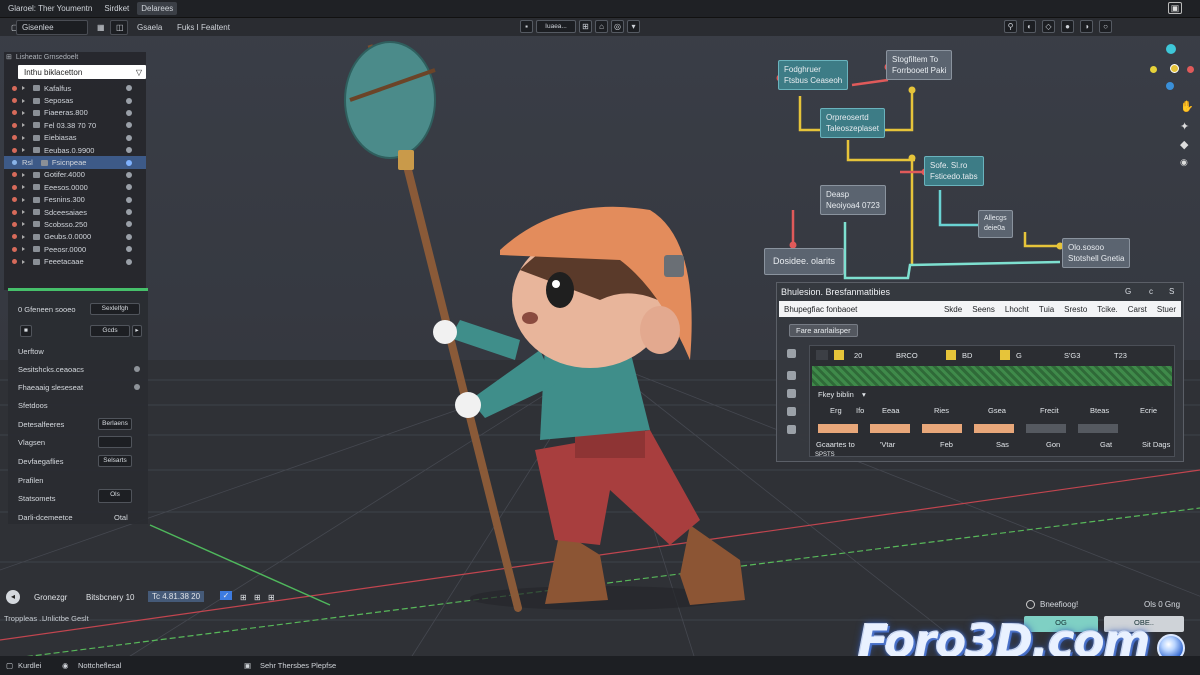  What do you see at coordinates (13, 597) in the screenshot?
I see `play-icon: ◂` at bounding box center [13, 597].